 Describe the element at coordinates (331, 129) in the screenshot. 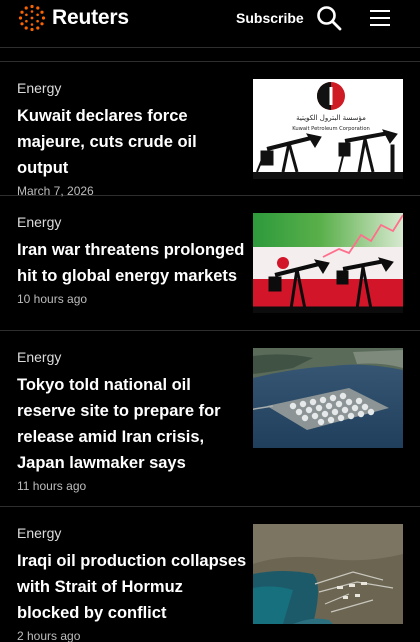

I see `image-logo-english: Kuwait Petroleum Corporation` at that location.